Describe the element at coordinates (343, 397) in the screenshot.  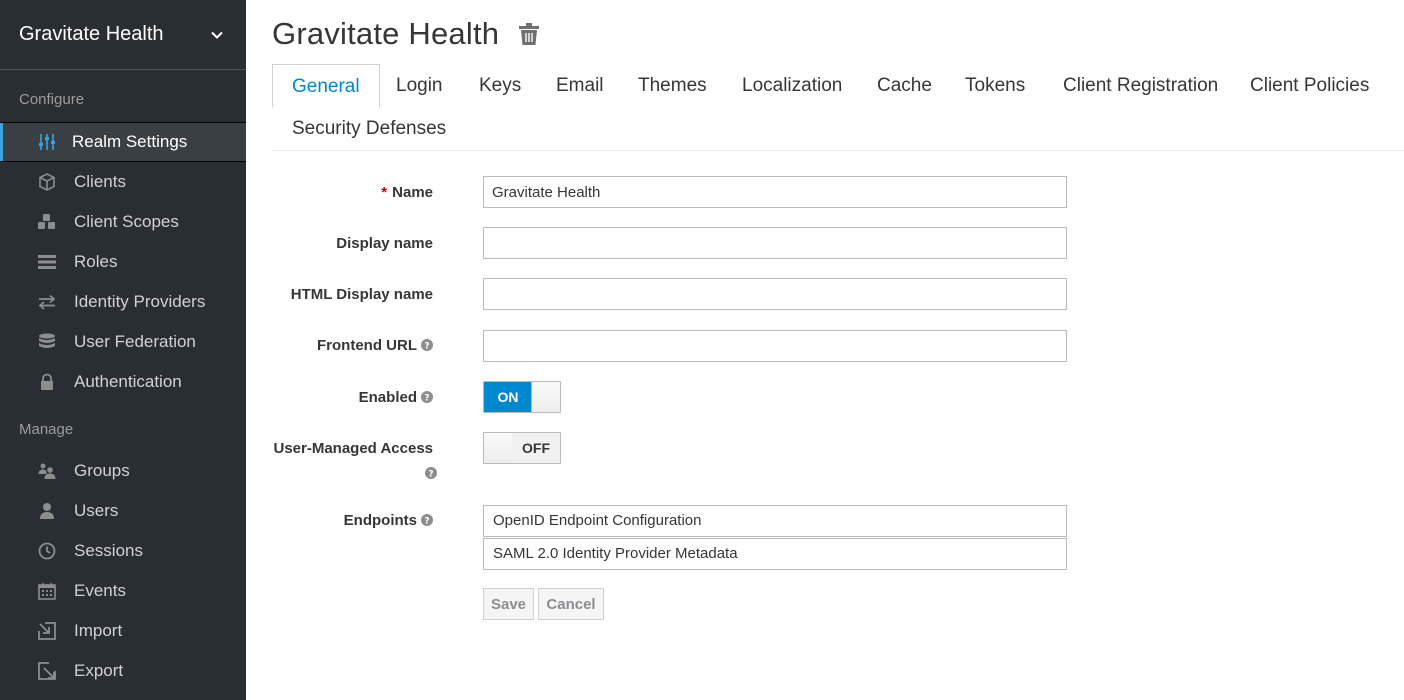
I see `enabled-label: Enabled?` at that location.